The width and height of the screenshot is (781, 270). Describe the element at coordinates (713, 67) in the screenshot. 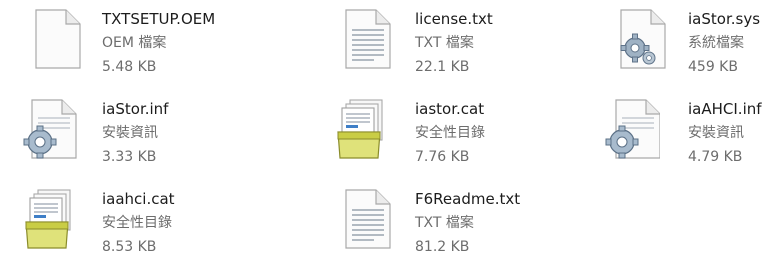

I see `file-size: 459 KB` at that location.